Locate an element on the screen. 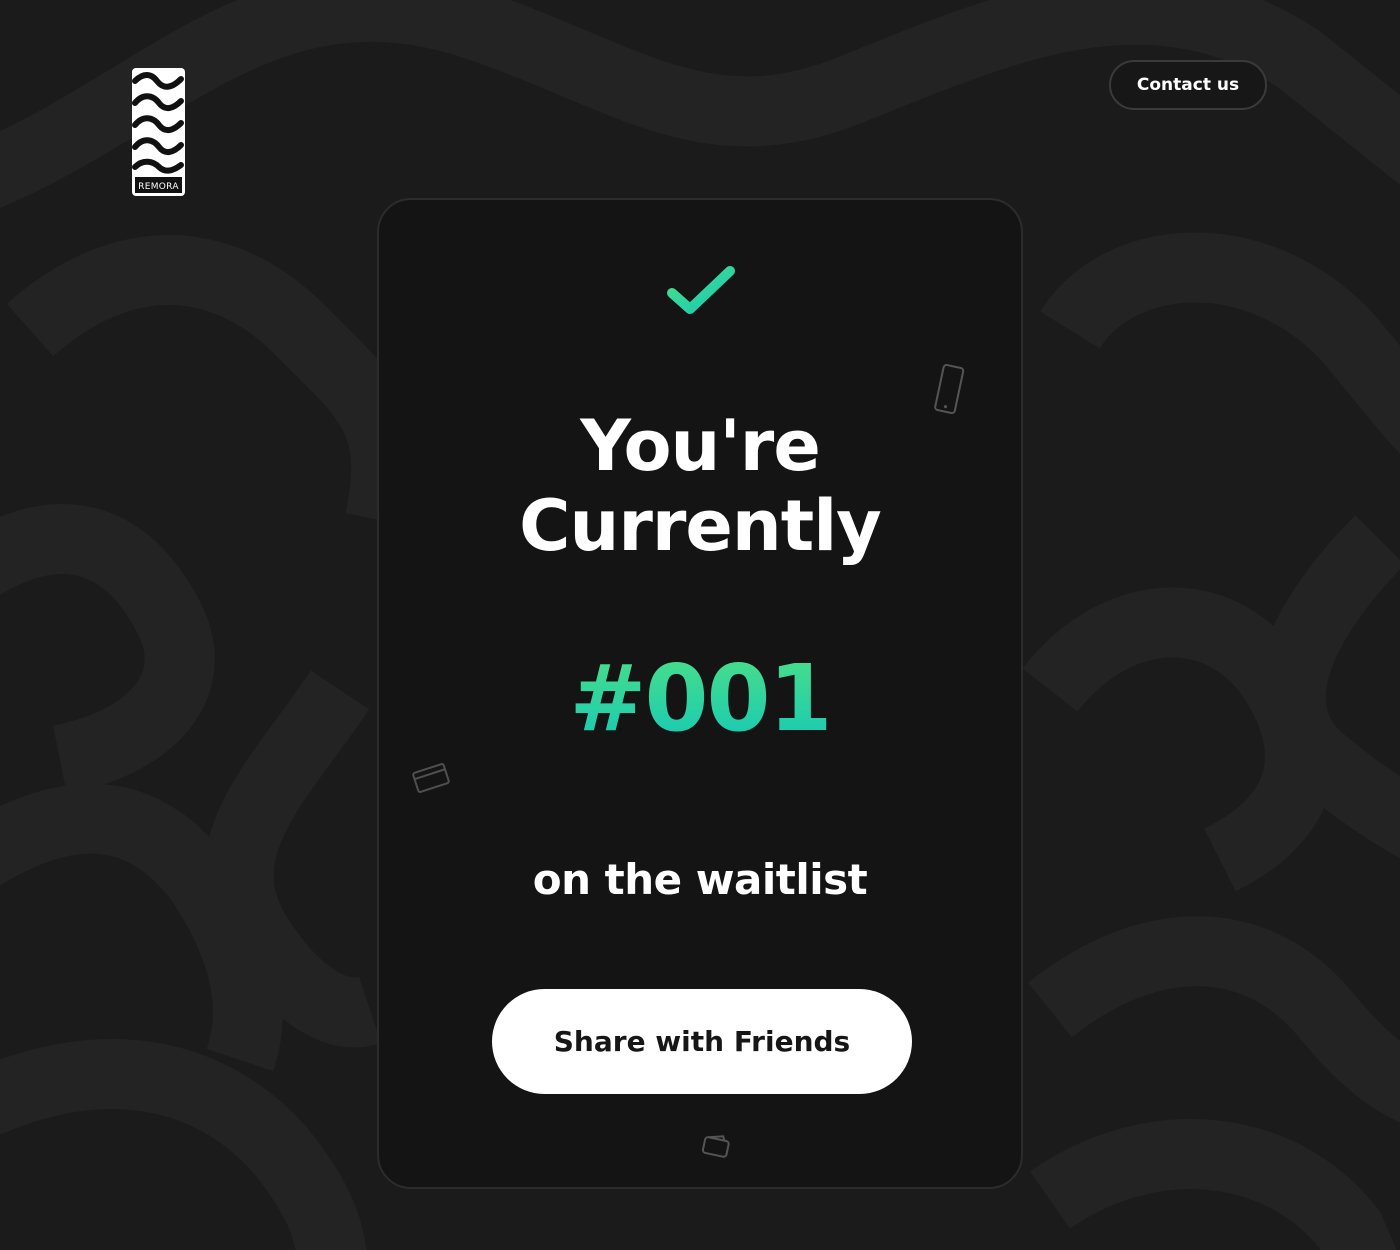 The height and width of the screenshot is (1250, 1400). headline-line-2: Currently is located at coordinates (700, 526).